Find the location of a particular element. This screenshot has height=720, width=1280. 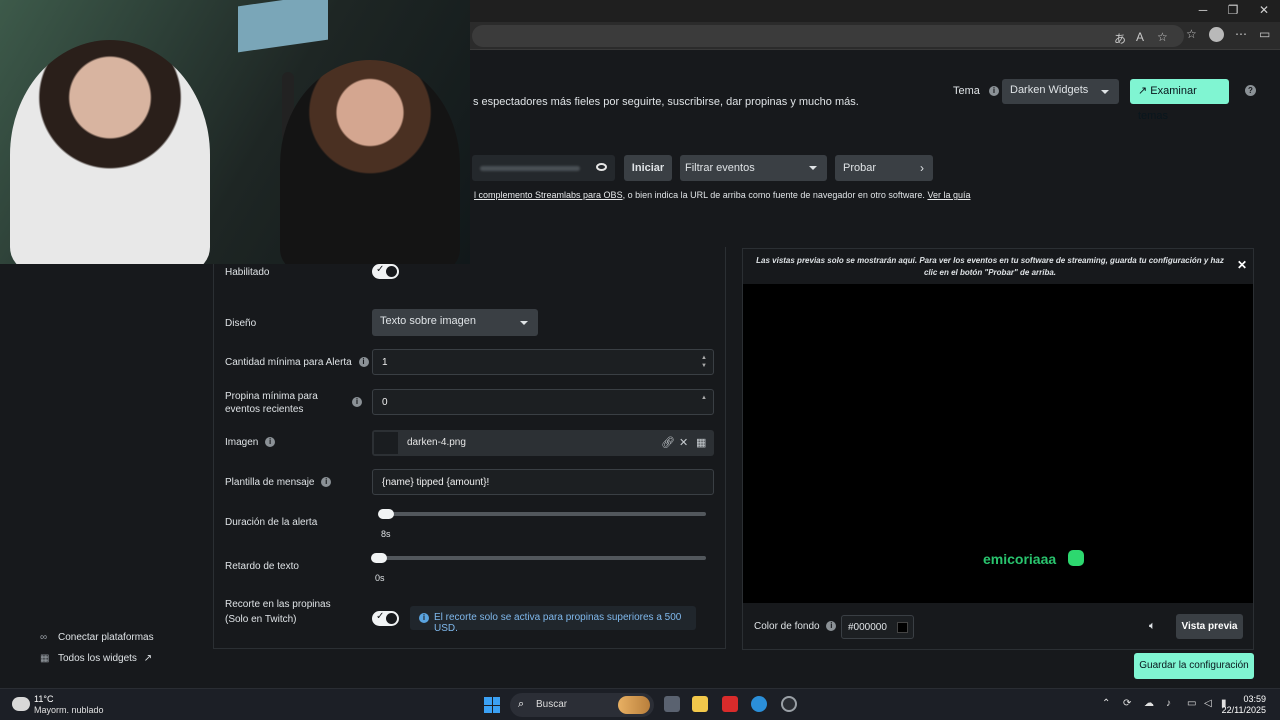

favorites-icon: ☆ is located at coordinates (1191, 34).